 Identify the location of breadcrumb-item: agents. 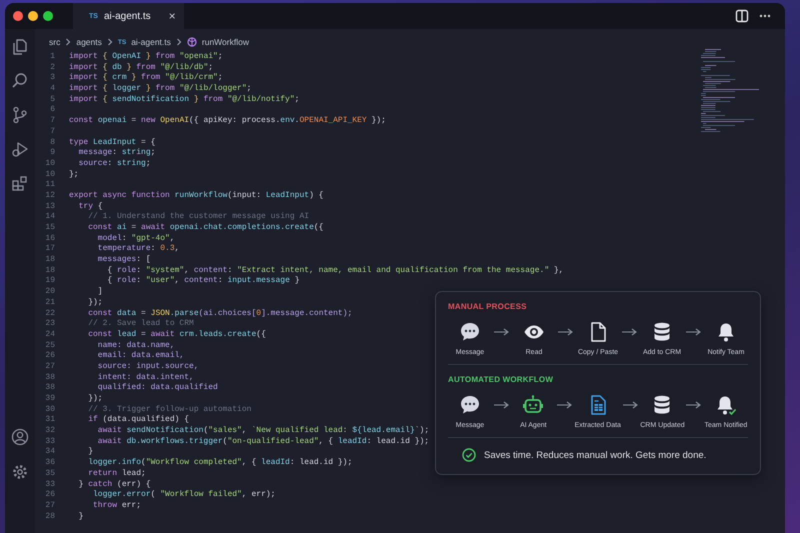
(89, 42).